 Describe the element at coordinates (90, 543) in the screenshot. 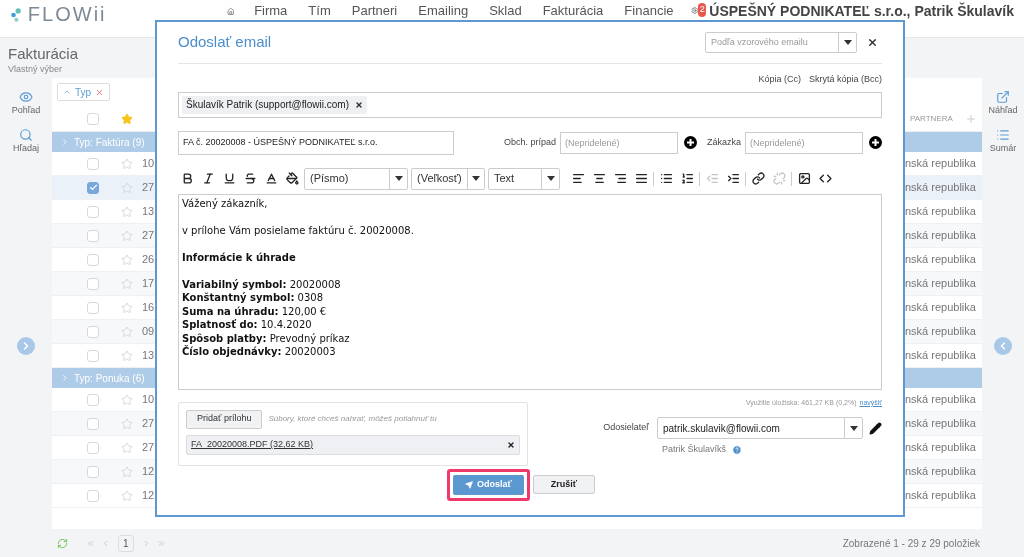

I see `first-page-icon` at that location.